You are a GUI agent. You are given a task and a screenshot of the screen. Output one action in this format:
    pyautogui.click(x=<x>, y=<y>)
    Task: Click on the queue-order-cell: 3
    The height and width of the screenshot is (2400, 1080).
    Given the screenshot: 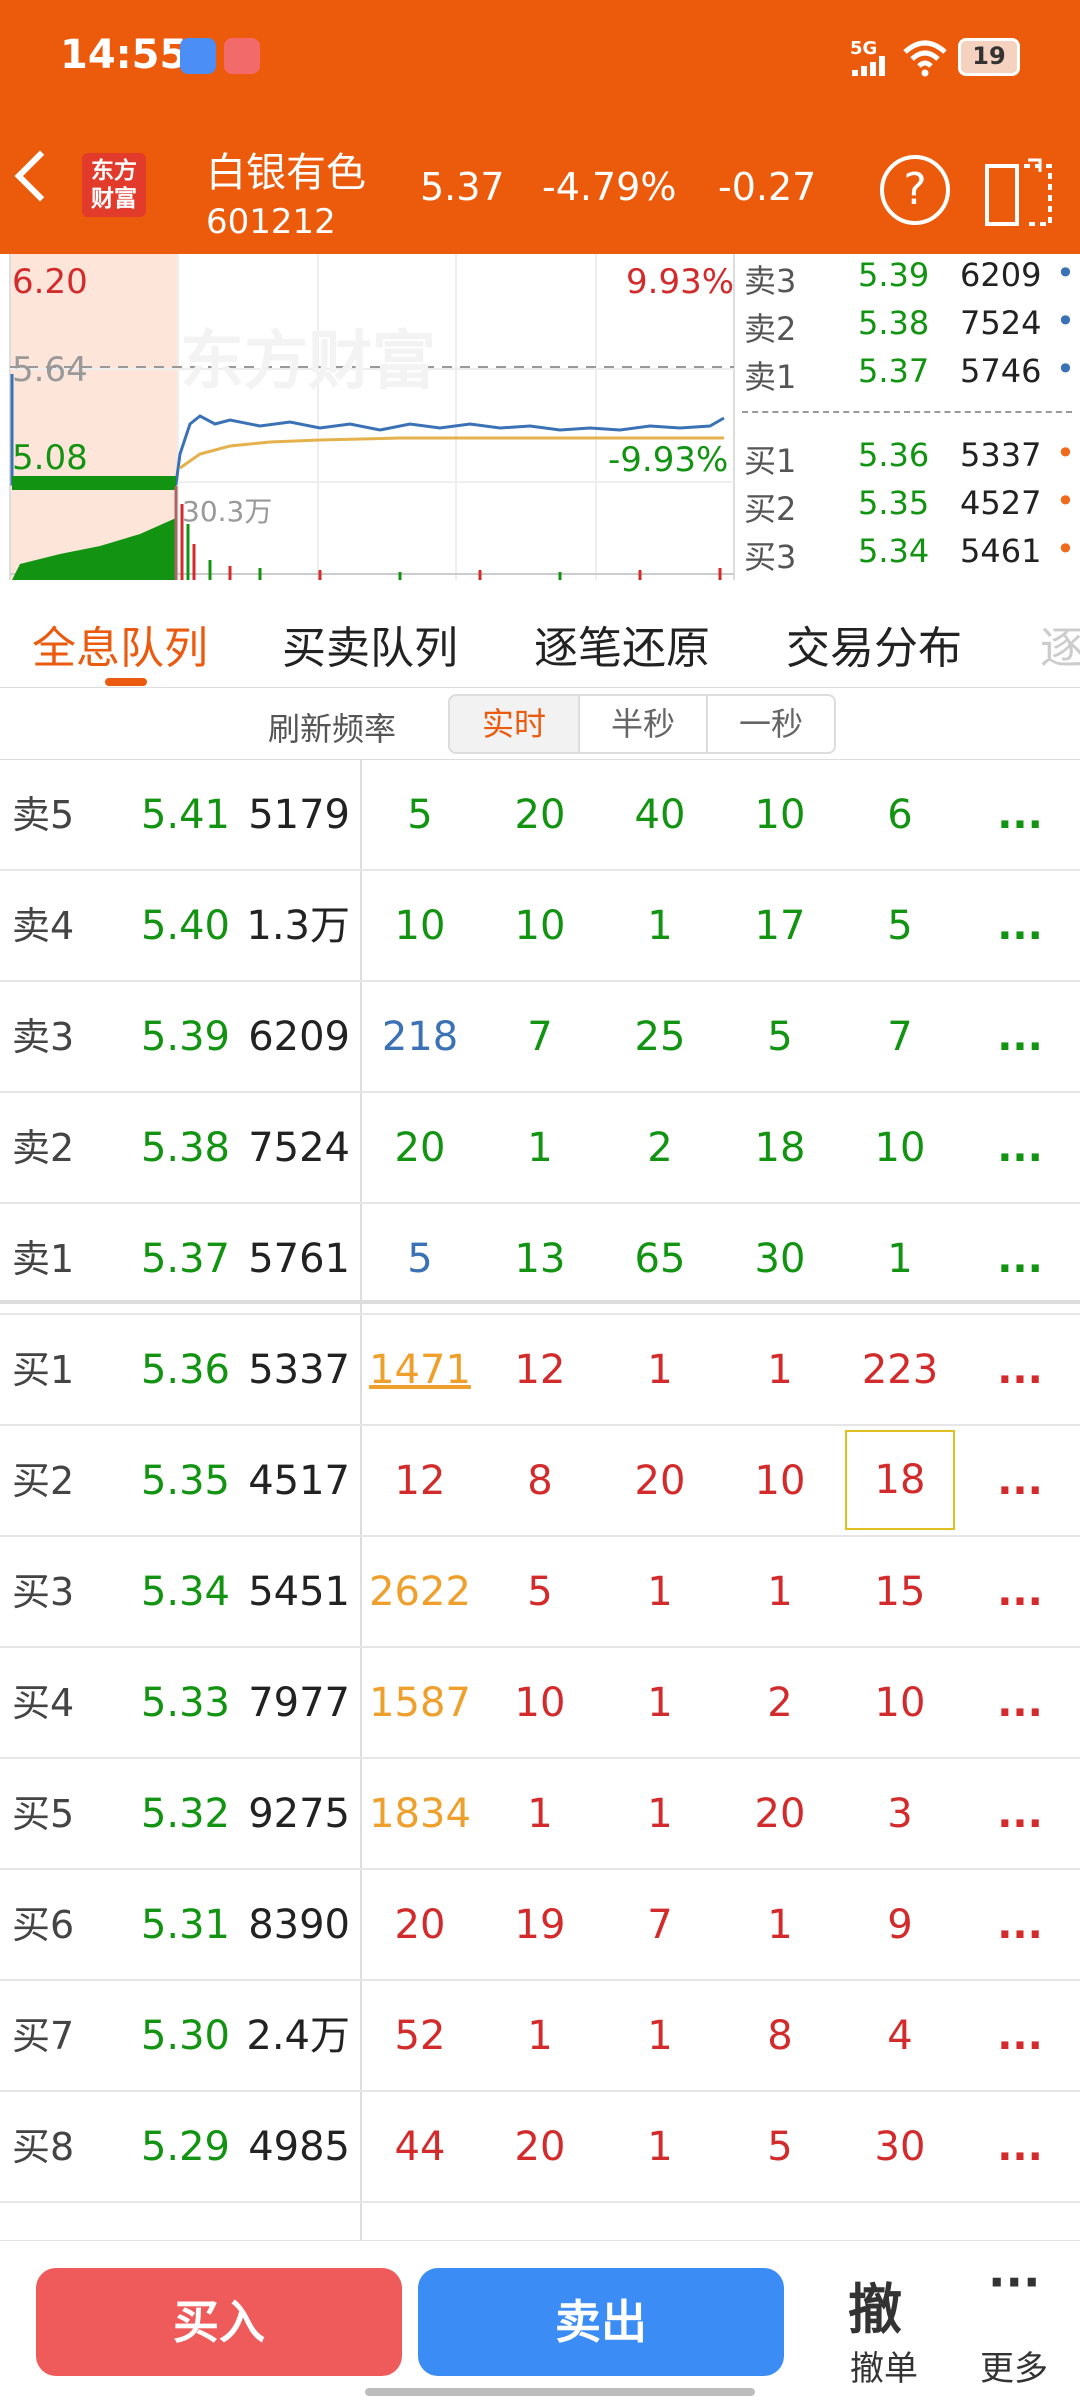 What is the action you would take?
    pyautogui.click(x=900, y=1814)
    